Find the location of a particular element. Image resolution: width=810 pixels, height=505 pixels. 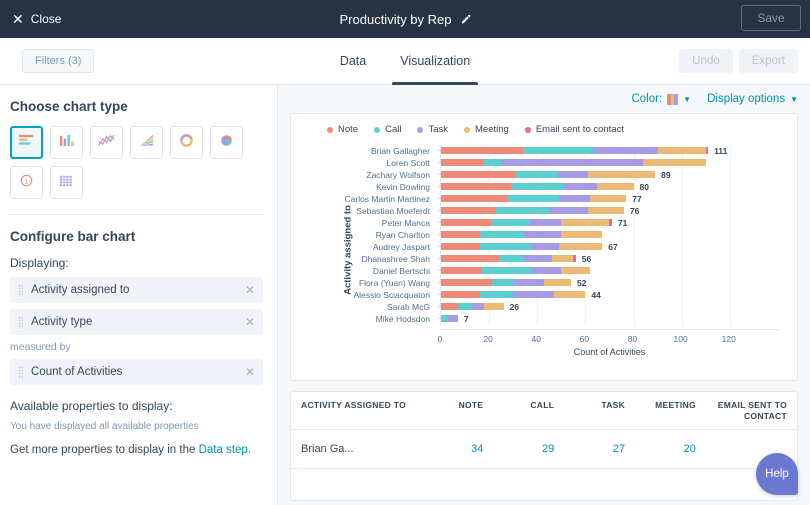

table-cell-value: 27 is located at coordinates (600, 449).